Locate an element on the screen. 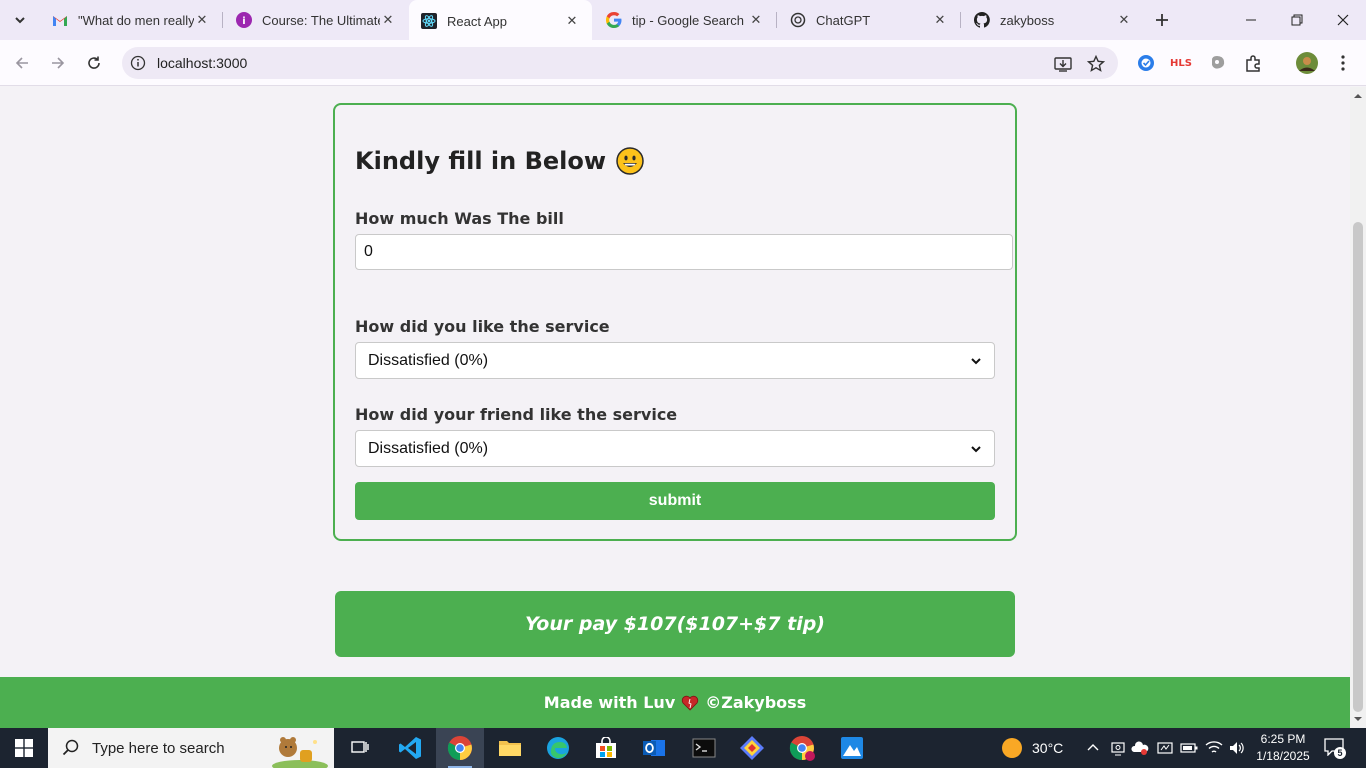 Image resolution: width=1366 pixels, height=768 pixels. taskbar-file-explorer is located at coordinates (510, 748).